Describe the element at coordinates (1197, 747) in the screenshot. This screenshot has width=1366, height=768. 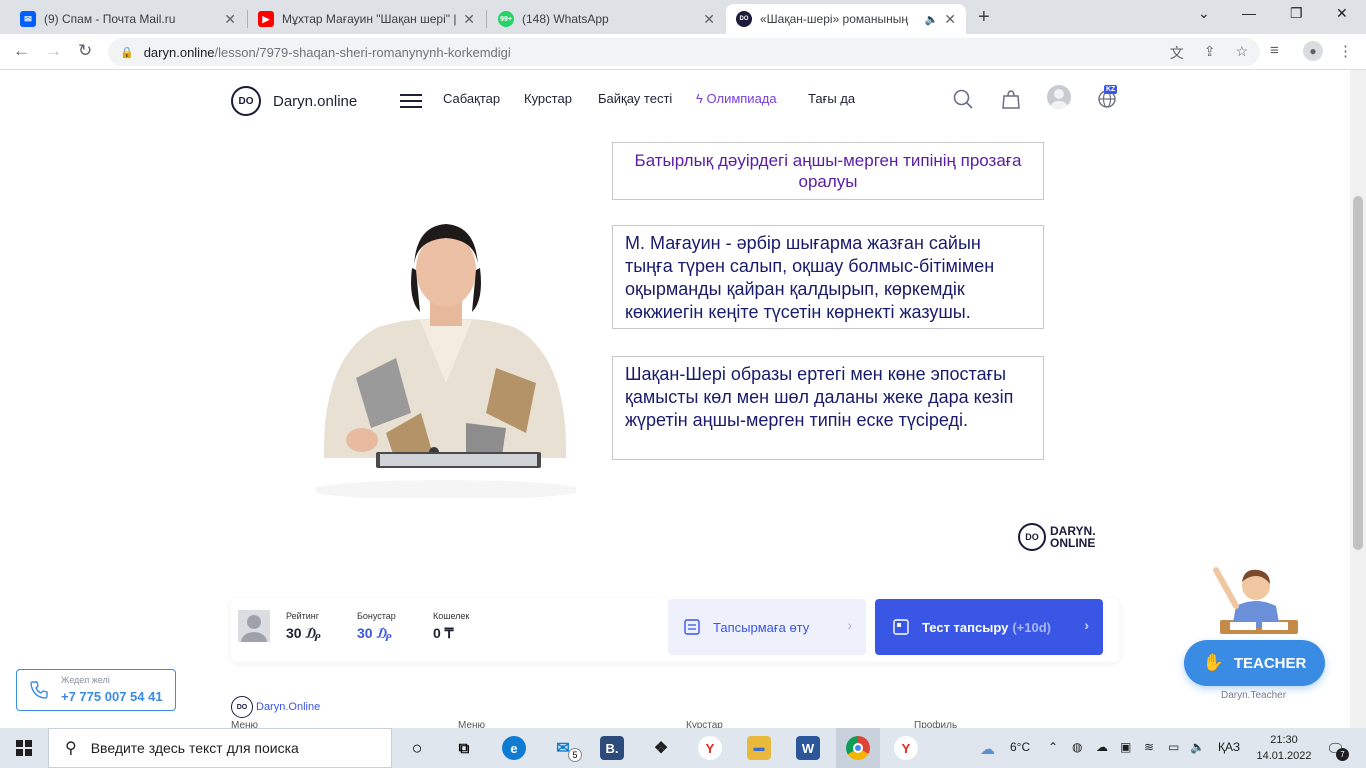
I see `volume-icon: 🔈` at that location.